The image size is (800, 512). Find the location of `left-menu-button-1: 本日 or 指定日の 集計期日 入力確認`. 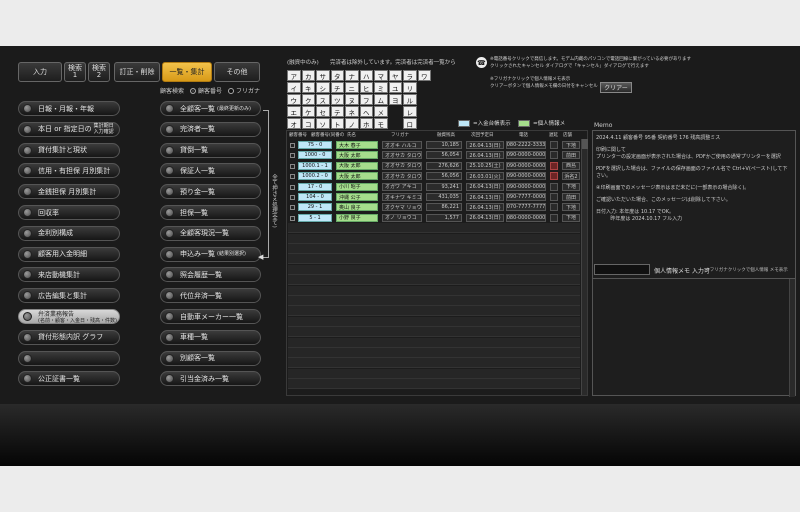

left-menu-button-1: 本日 or 指定日の 集計期日 入力確認 is located at coordinates (69, 129).